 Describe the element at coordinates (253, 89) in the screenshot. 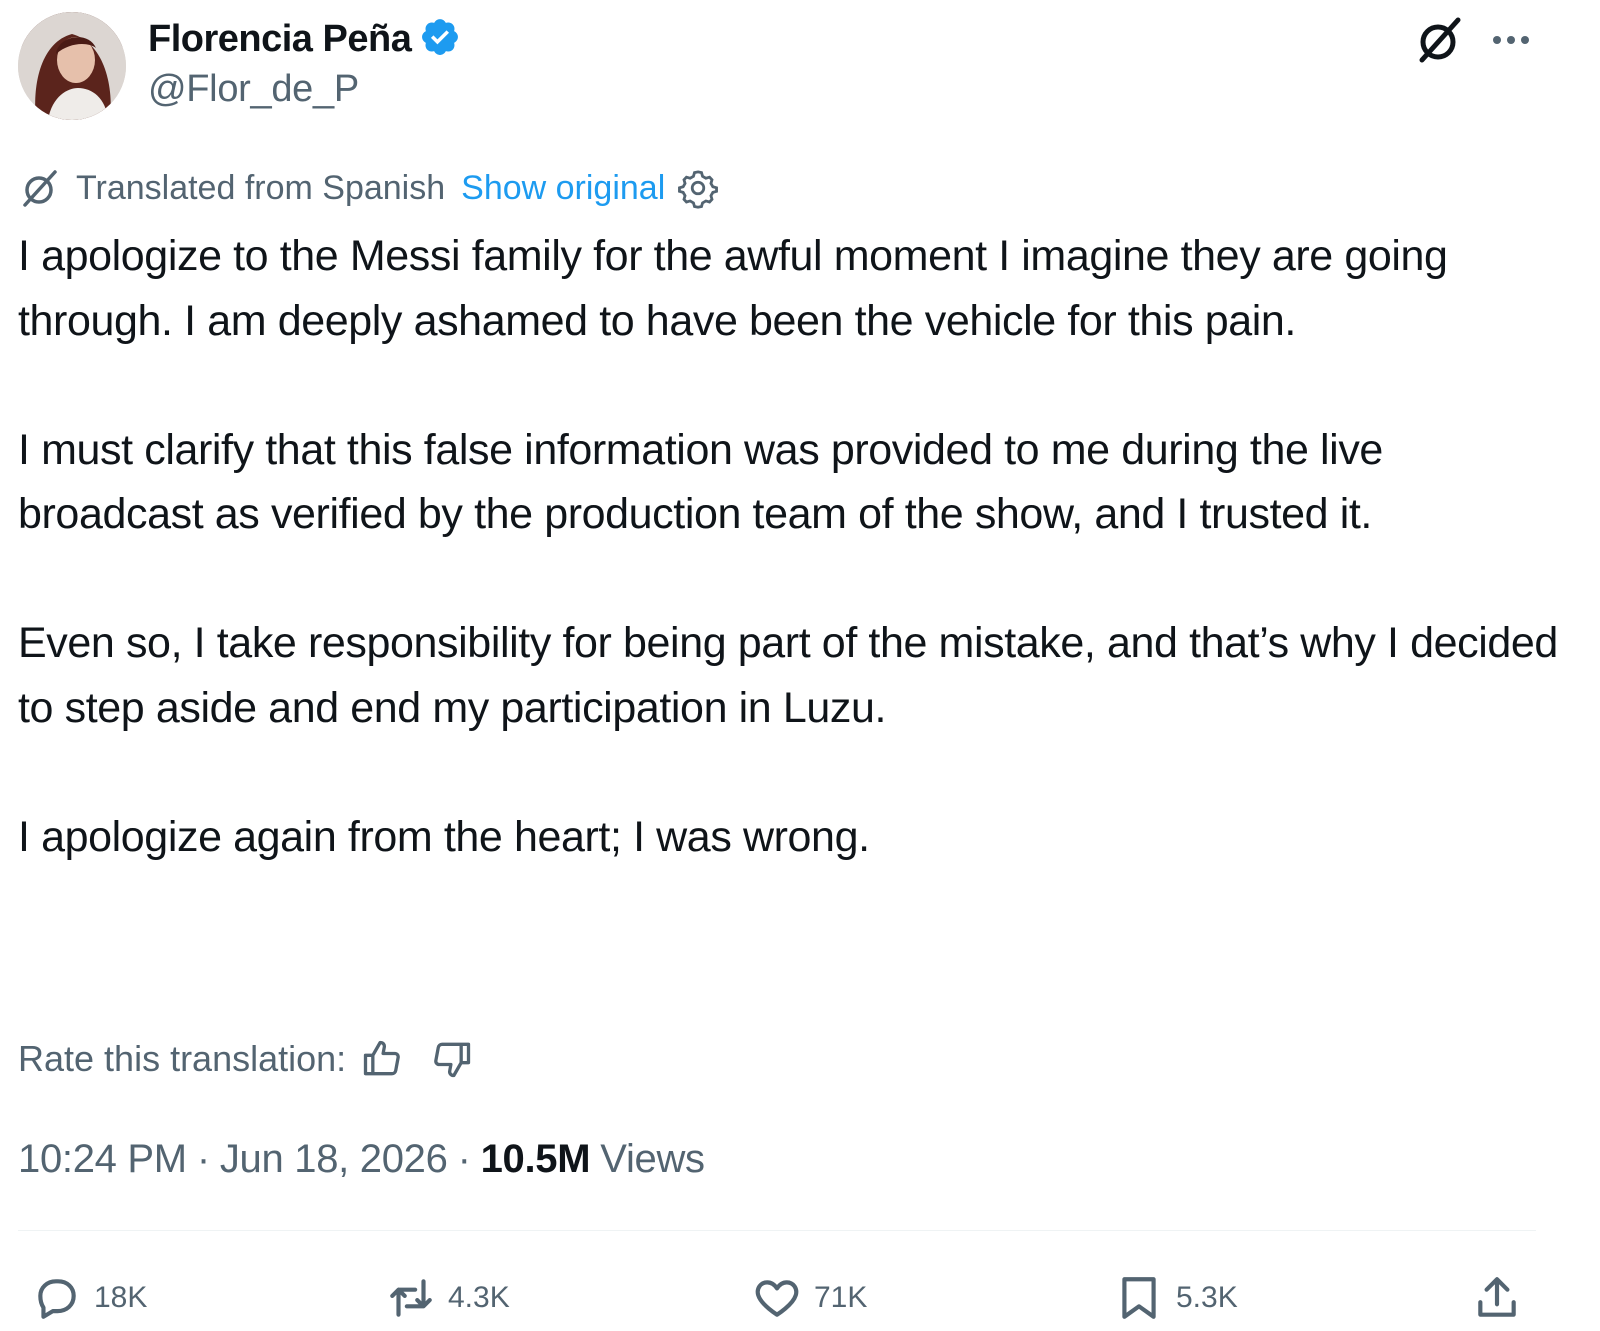

I see `author-handle: @Flor_de_P` at that location.